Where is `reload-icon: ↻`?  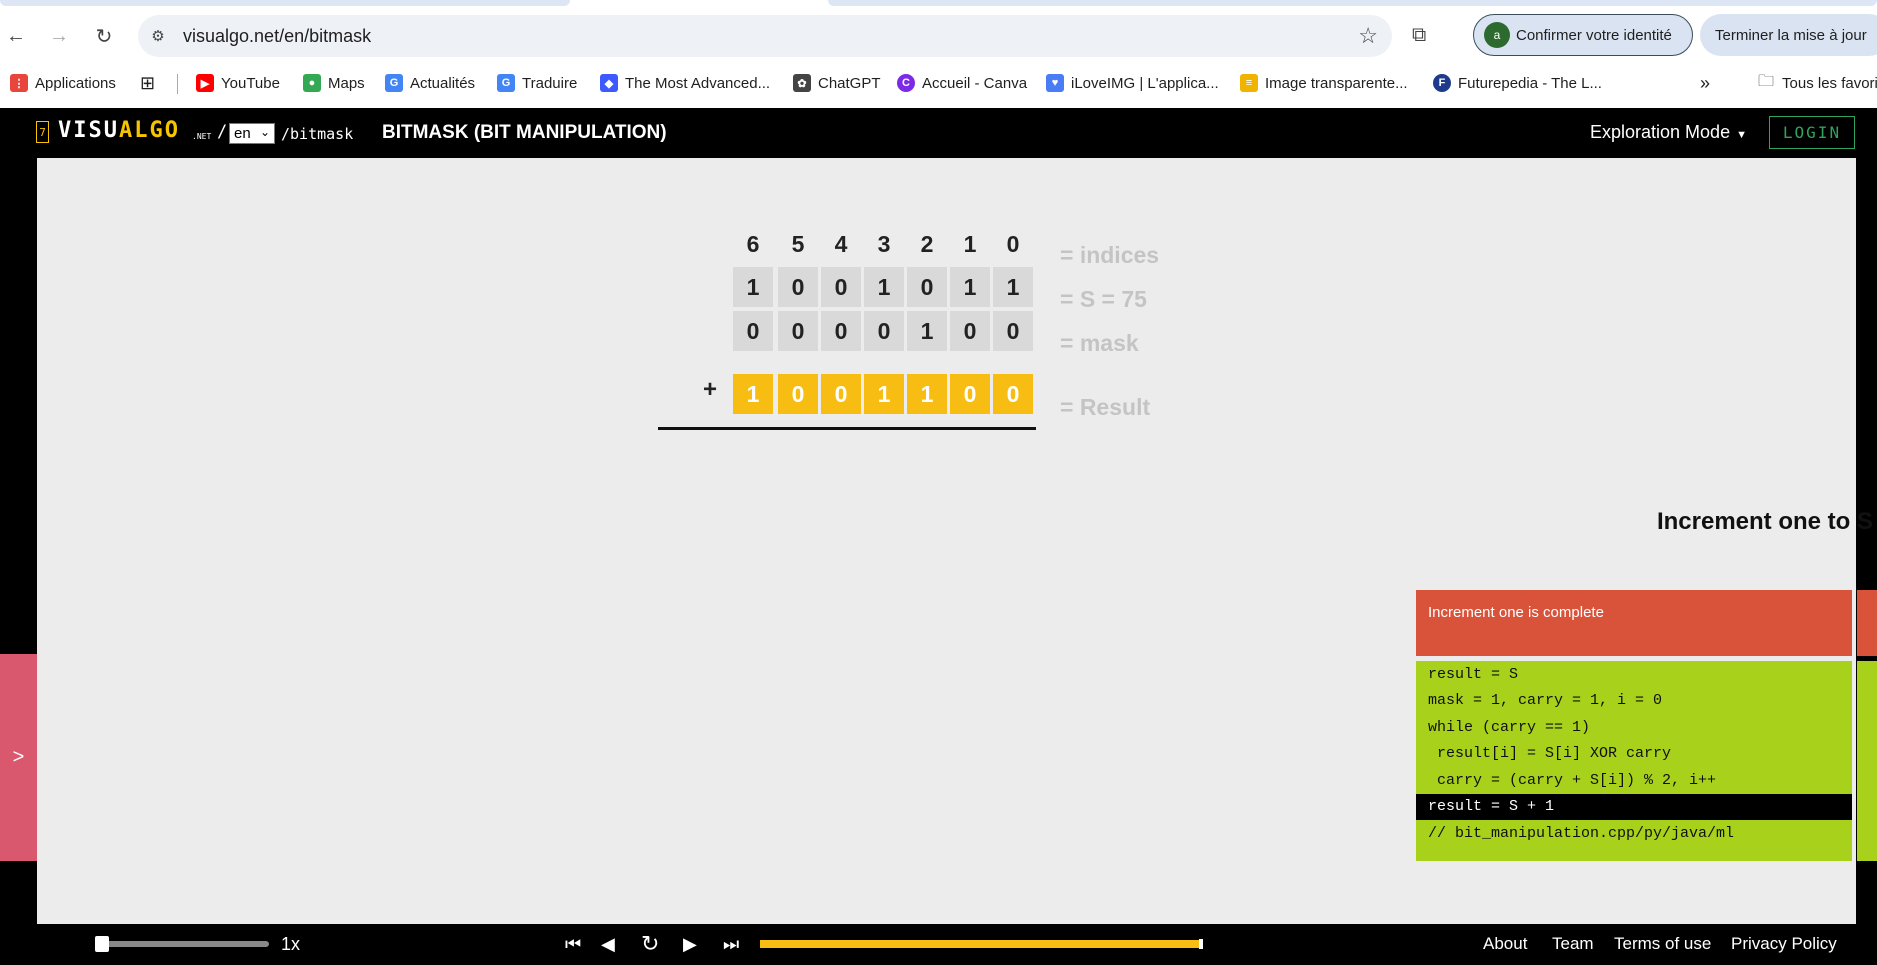
reload-icon: ↻ is located at coordinates (104, 36).